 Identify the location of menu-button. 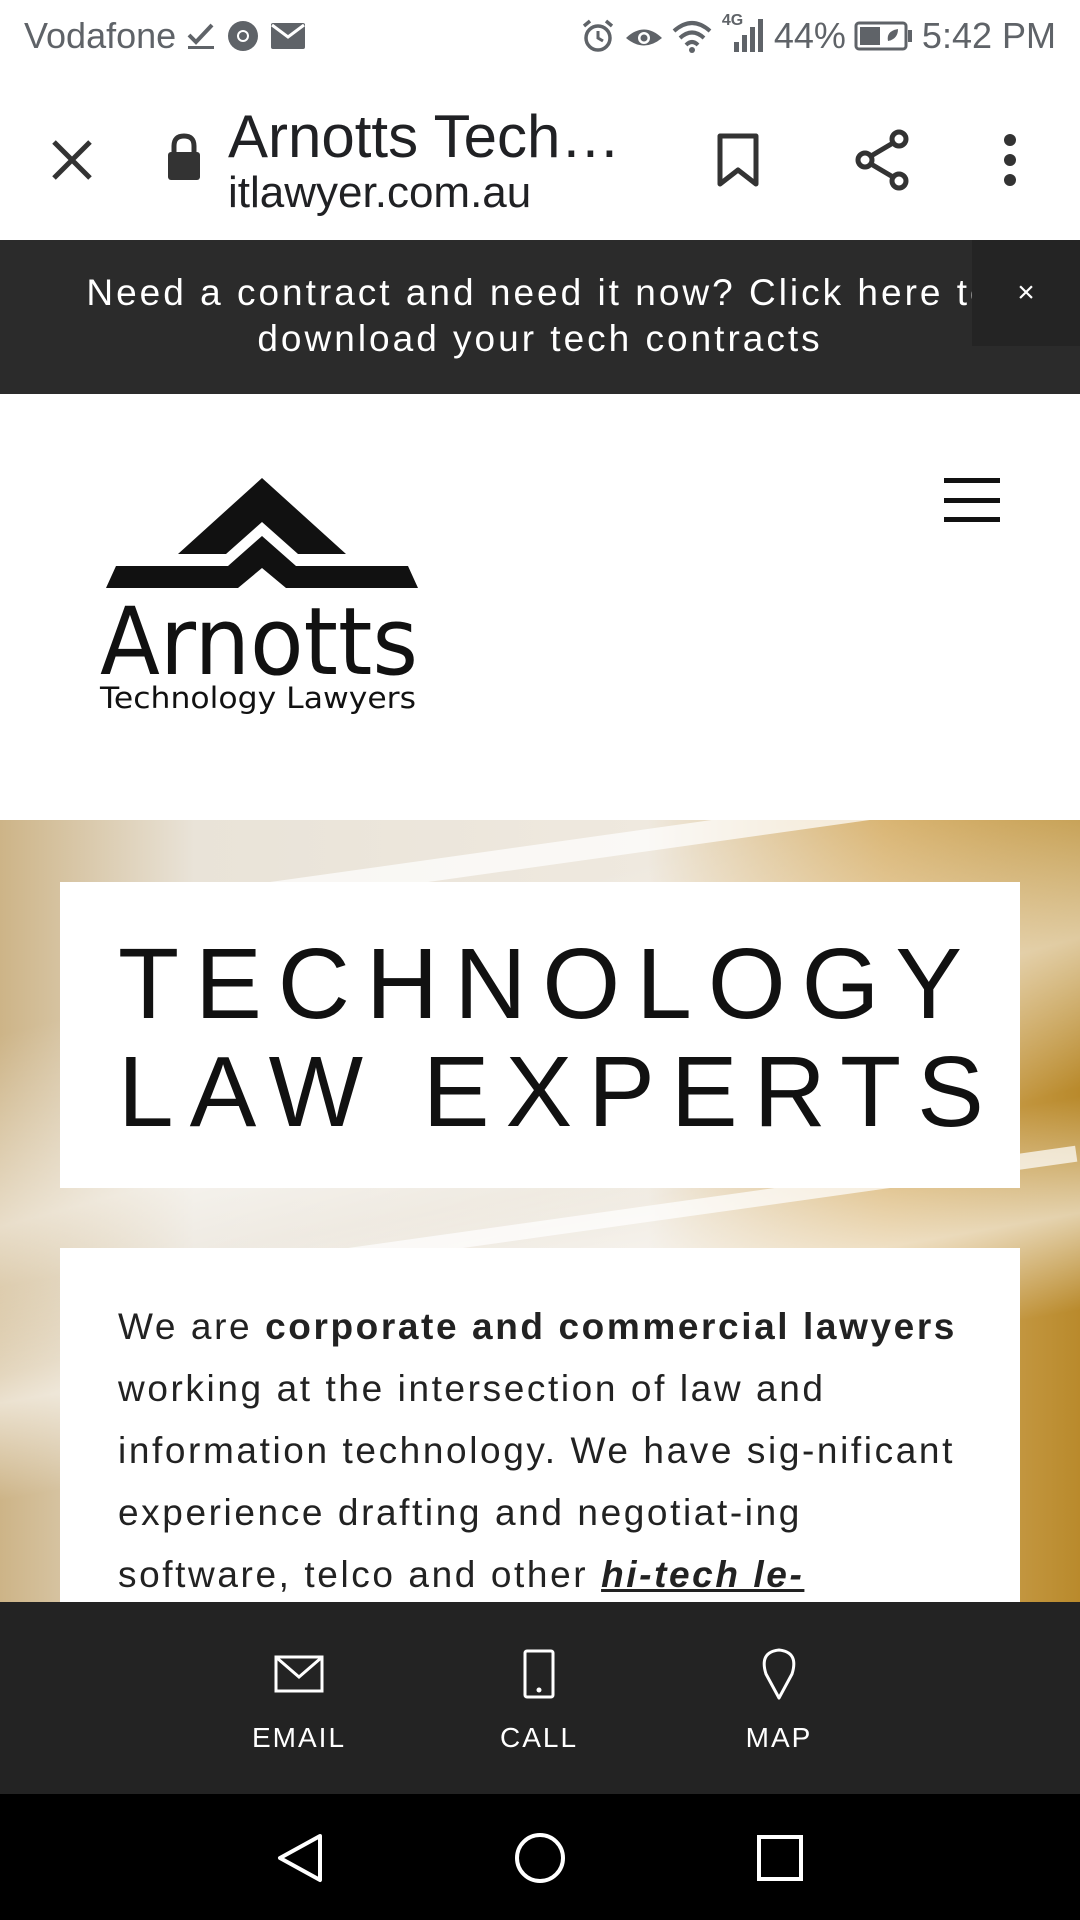
(972, 500).